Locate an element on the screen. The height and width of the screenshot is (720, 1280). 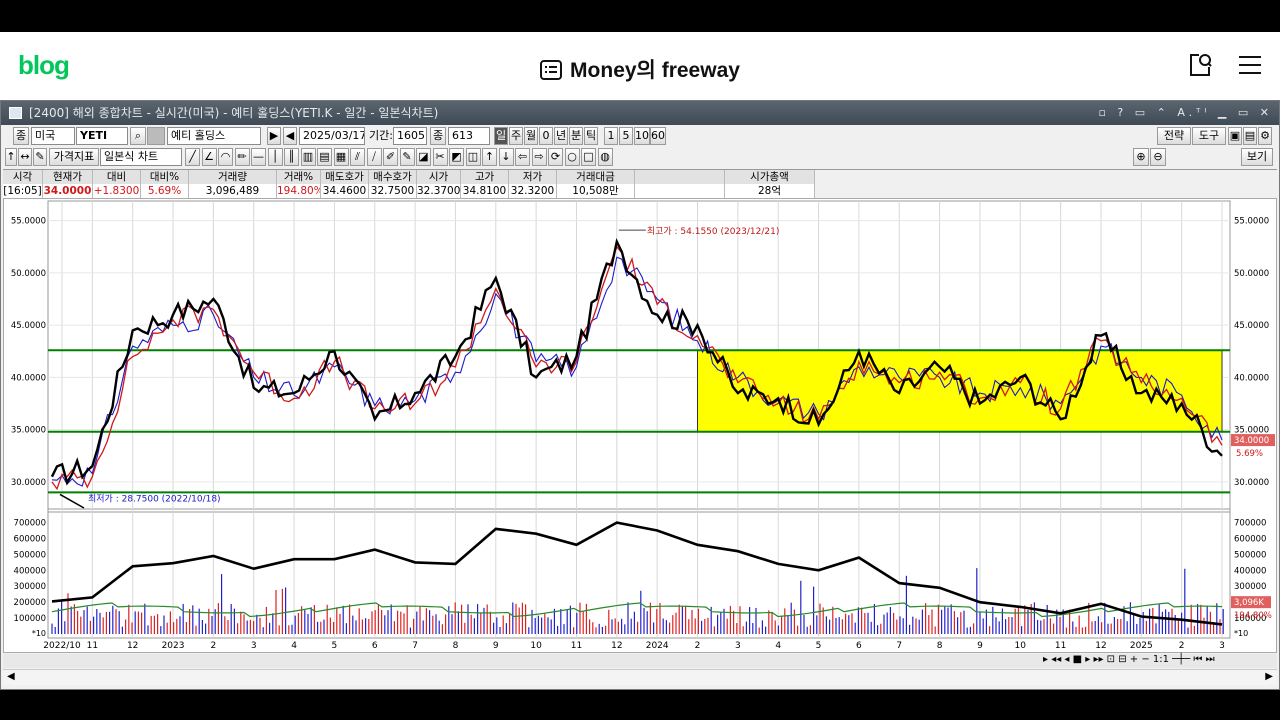
share-icon is located at coordinates (1200, 67).